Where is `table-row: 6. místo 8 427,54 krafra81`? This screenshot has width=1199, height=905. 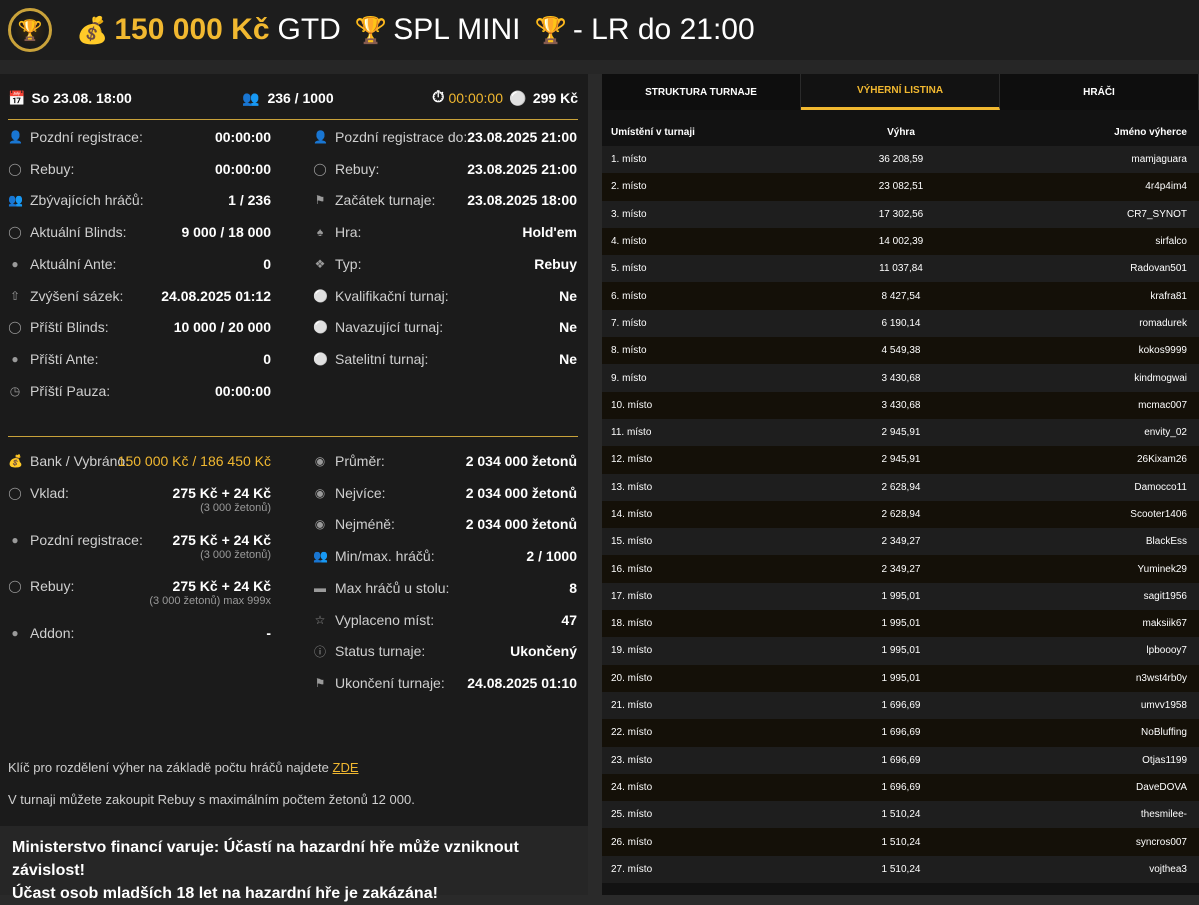
table-row: 6. místo 8 427,54 krafra81 is located at coordinates (900, 296).